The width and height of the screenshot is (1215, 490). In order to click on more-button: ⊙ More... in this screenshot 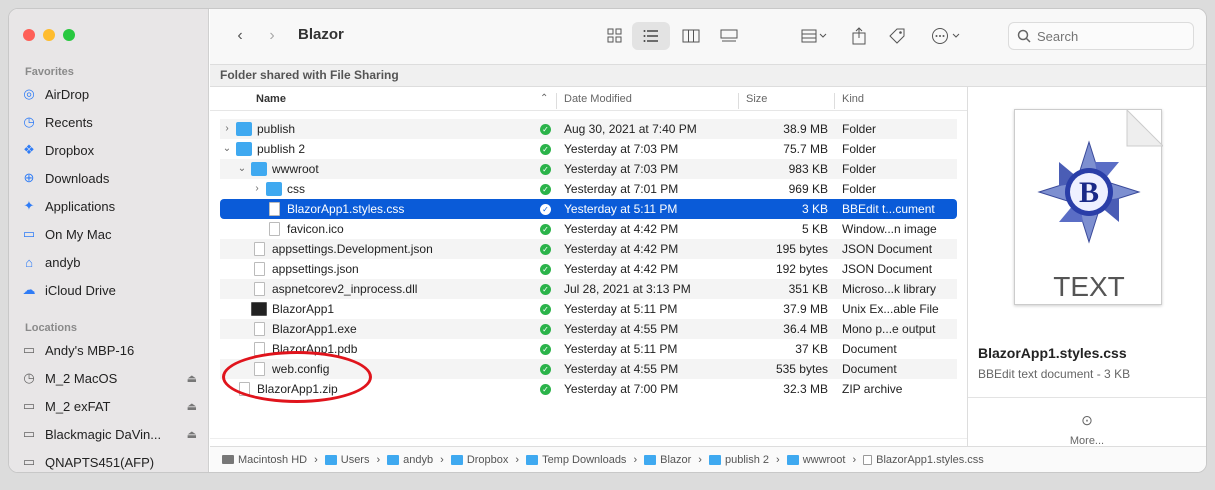, I will do `click(1087, 422)`.